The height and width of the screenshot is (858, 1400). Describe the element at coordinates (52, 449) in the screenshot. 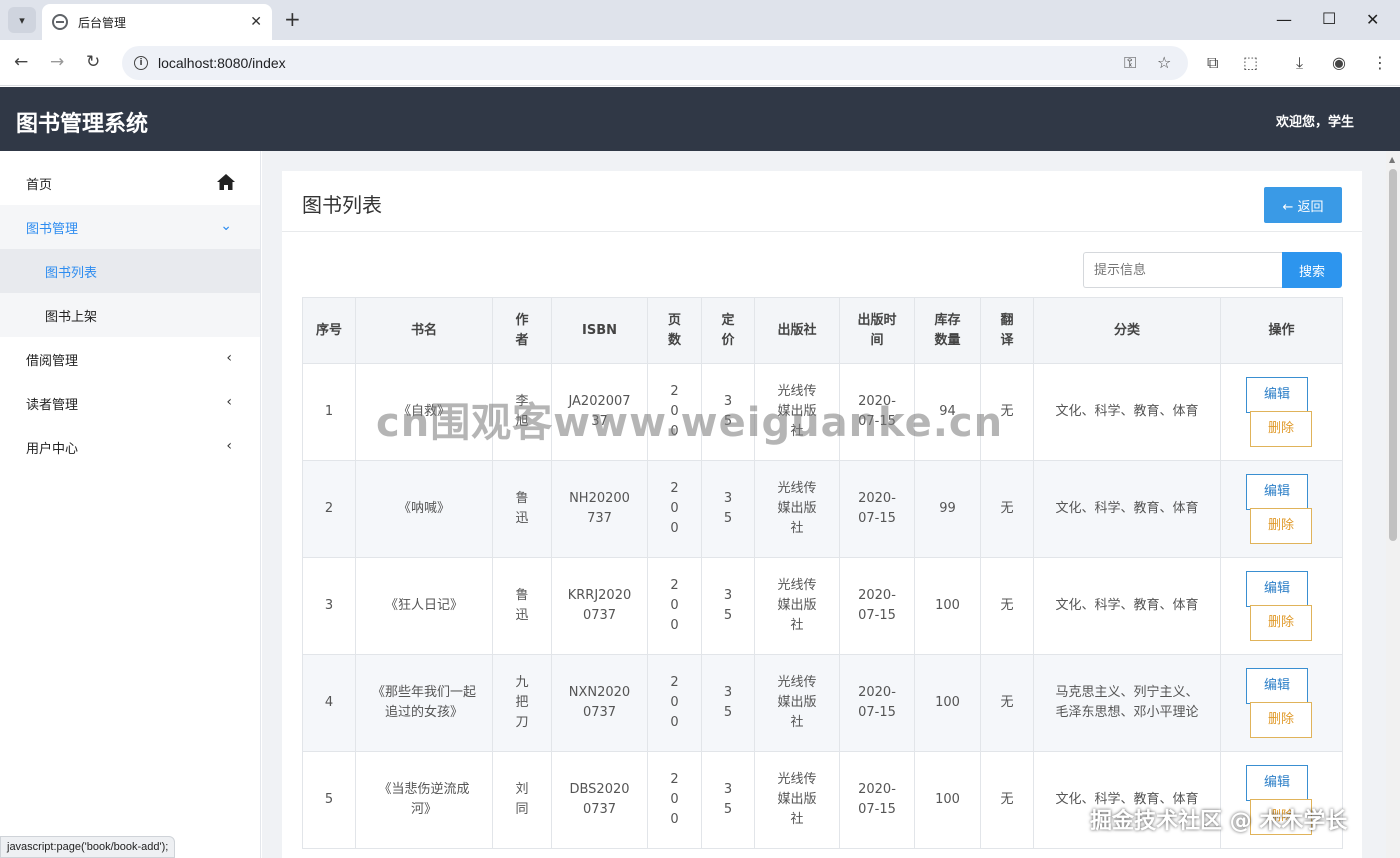

I see `sidebar-item-label: 用户中心` at that location.